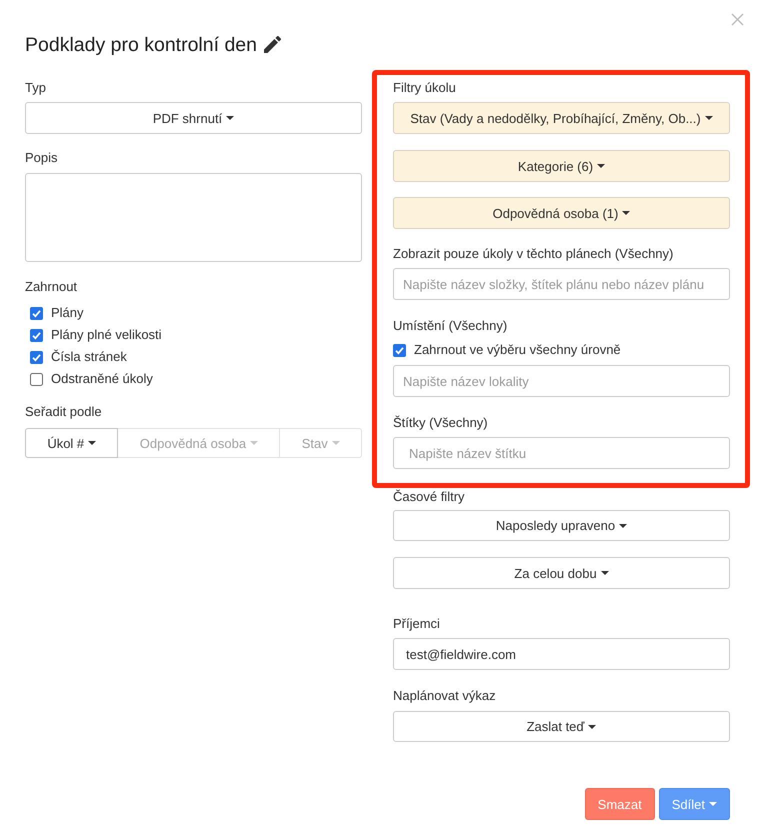 The height and width of the screenshot is (840, 757). I want to click on pencil-icon, so click(272, 44).